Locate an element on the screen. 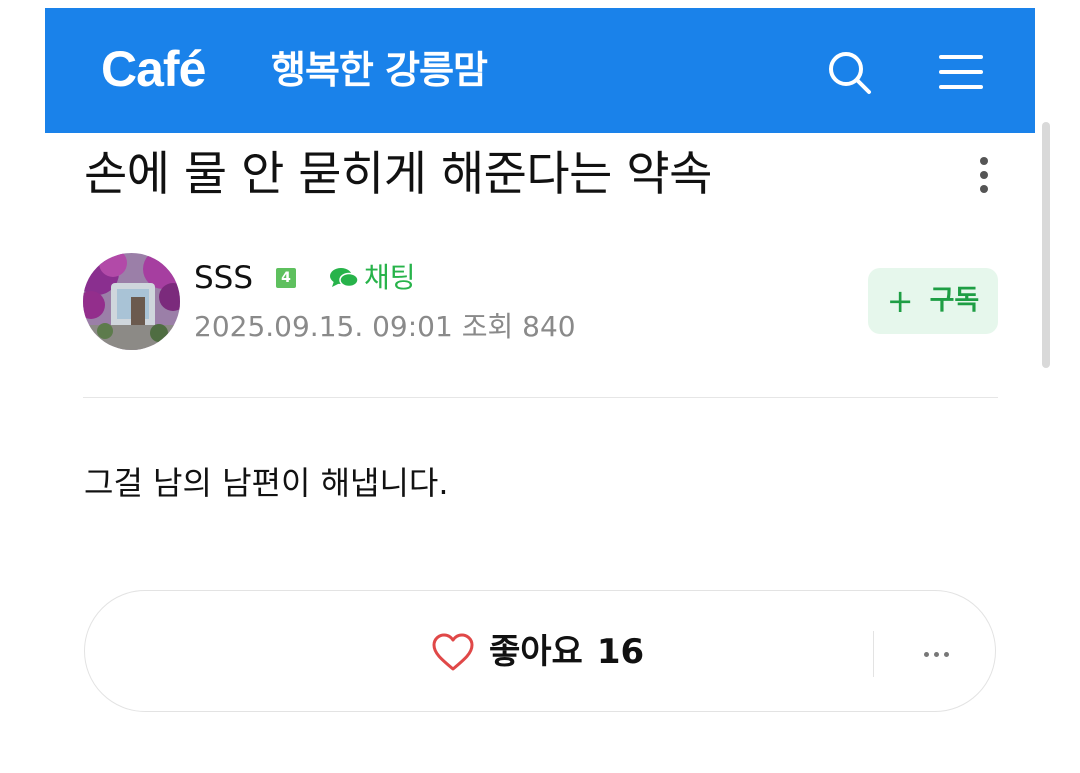  reaction-more-button is located at coordinates (936, 654).